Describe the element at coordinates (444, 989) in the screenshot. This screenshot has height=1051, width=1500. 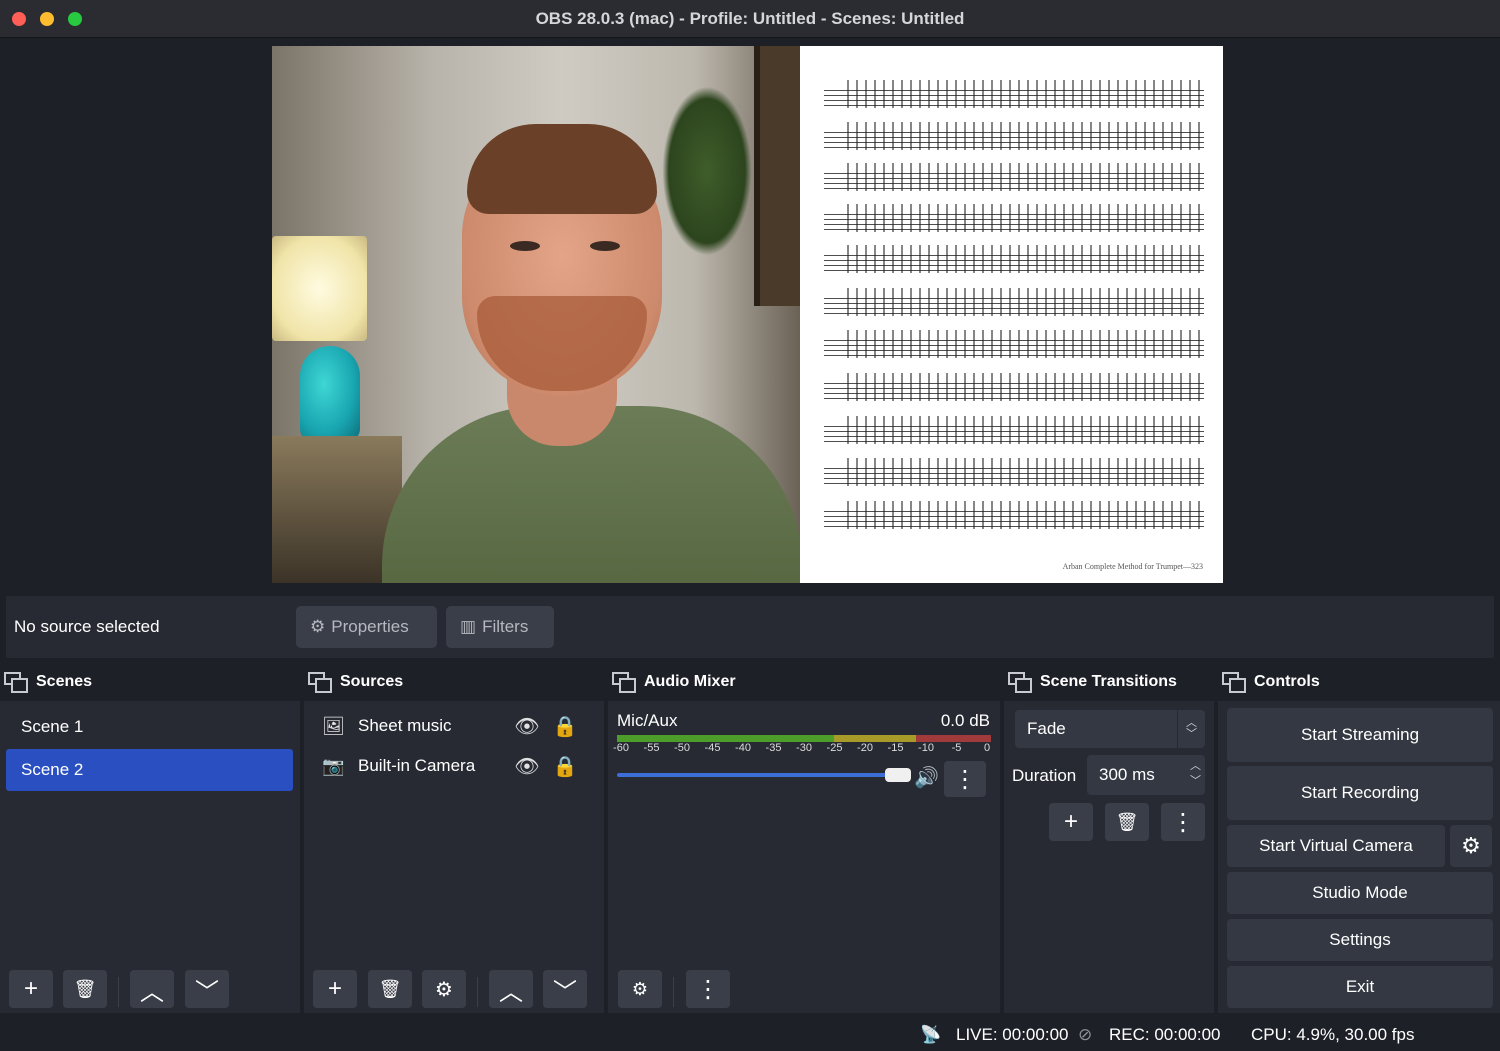
I see `source-properties-button: ⚙` at that location.